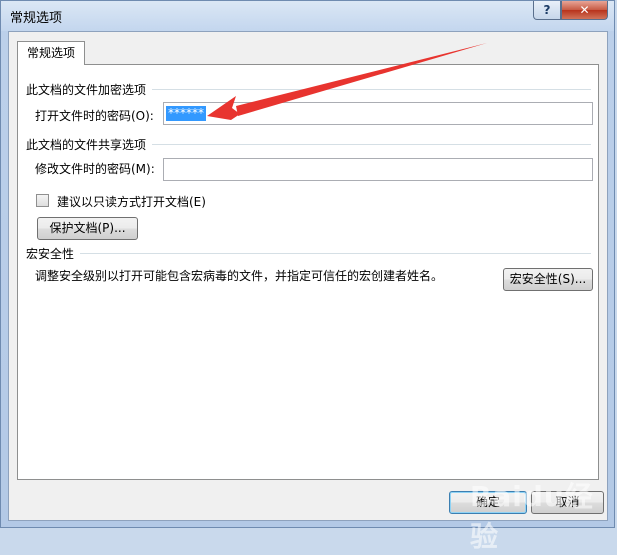 The height and width of the screenshot is (555, 617). What do you see at coordinates (307, 16) in the screenshot?
I see `title-bar: 常规选项 ? ✕` at bounding box center [307, 16].